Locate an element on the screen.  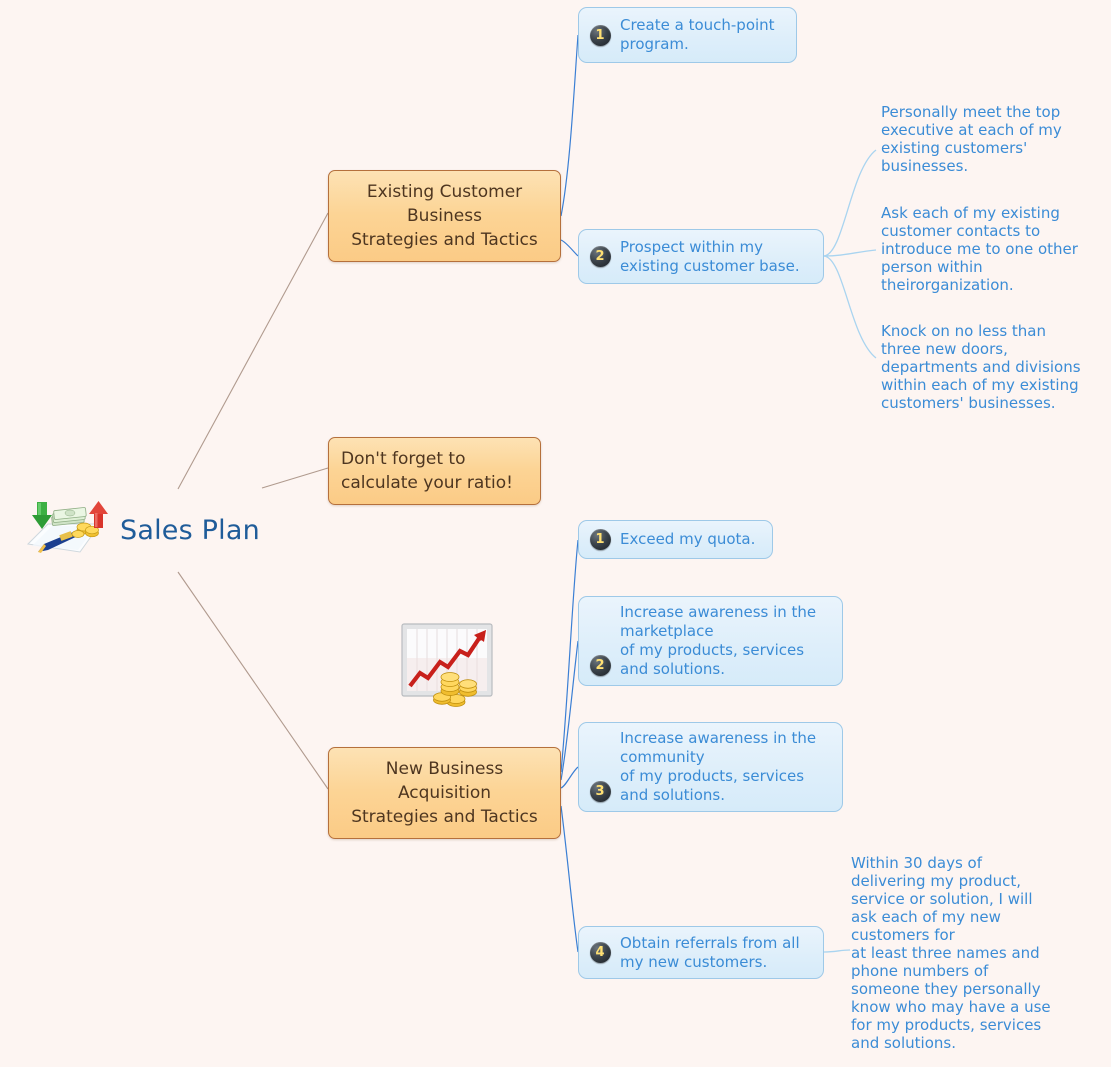
note-node-calculate-ratio: Don't forget to calculate your ratio! is located at coordinates (434, 471).